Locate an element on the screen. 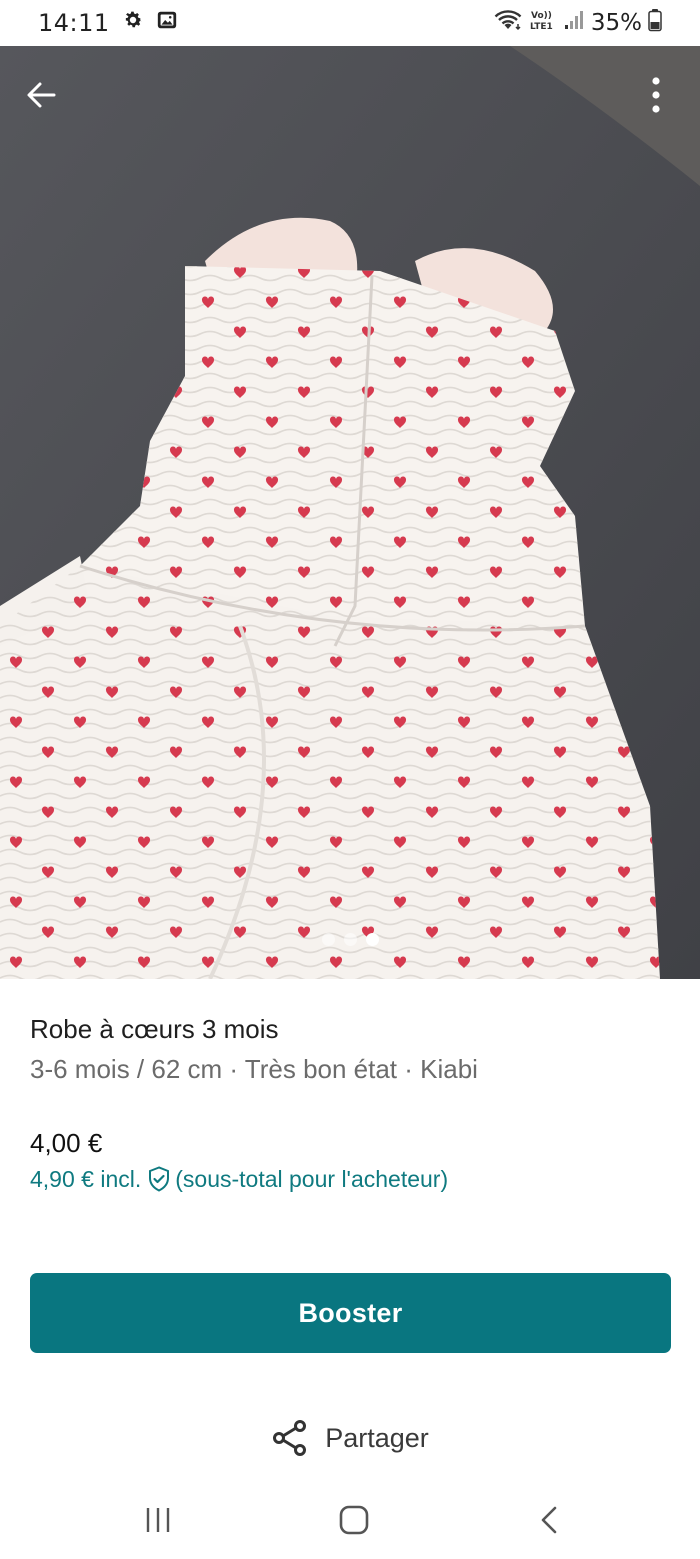  svg-text: Vo)) is located at coordinates (541, 16).